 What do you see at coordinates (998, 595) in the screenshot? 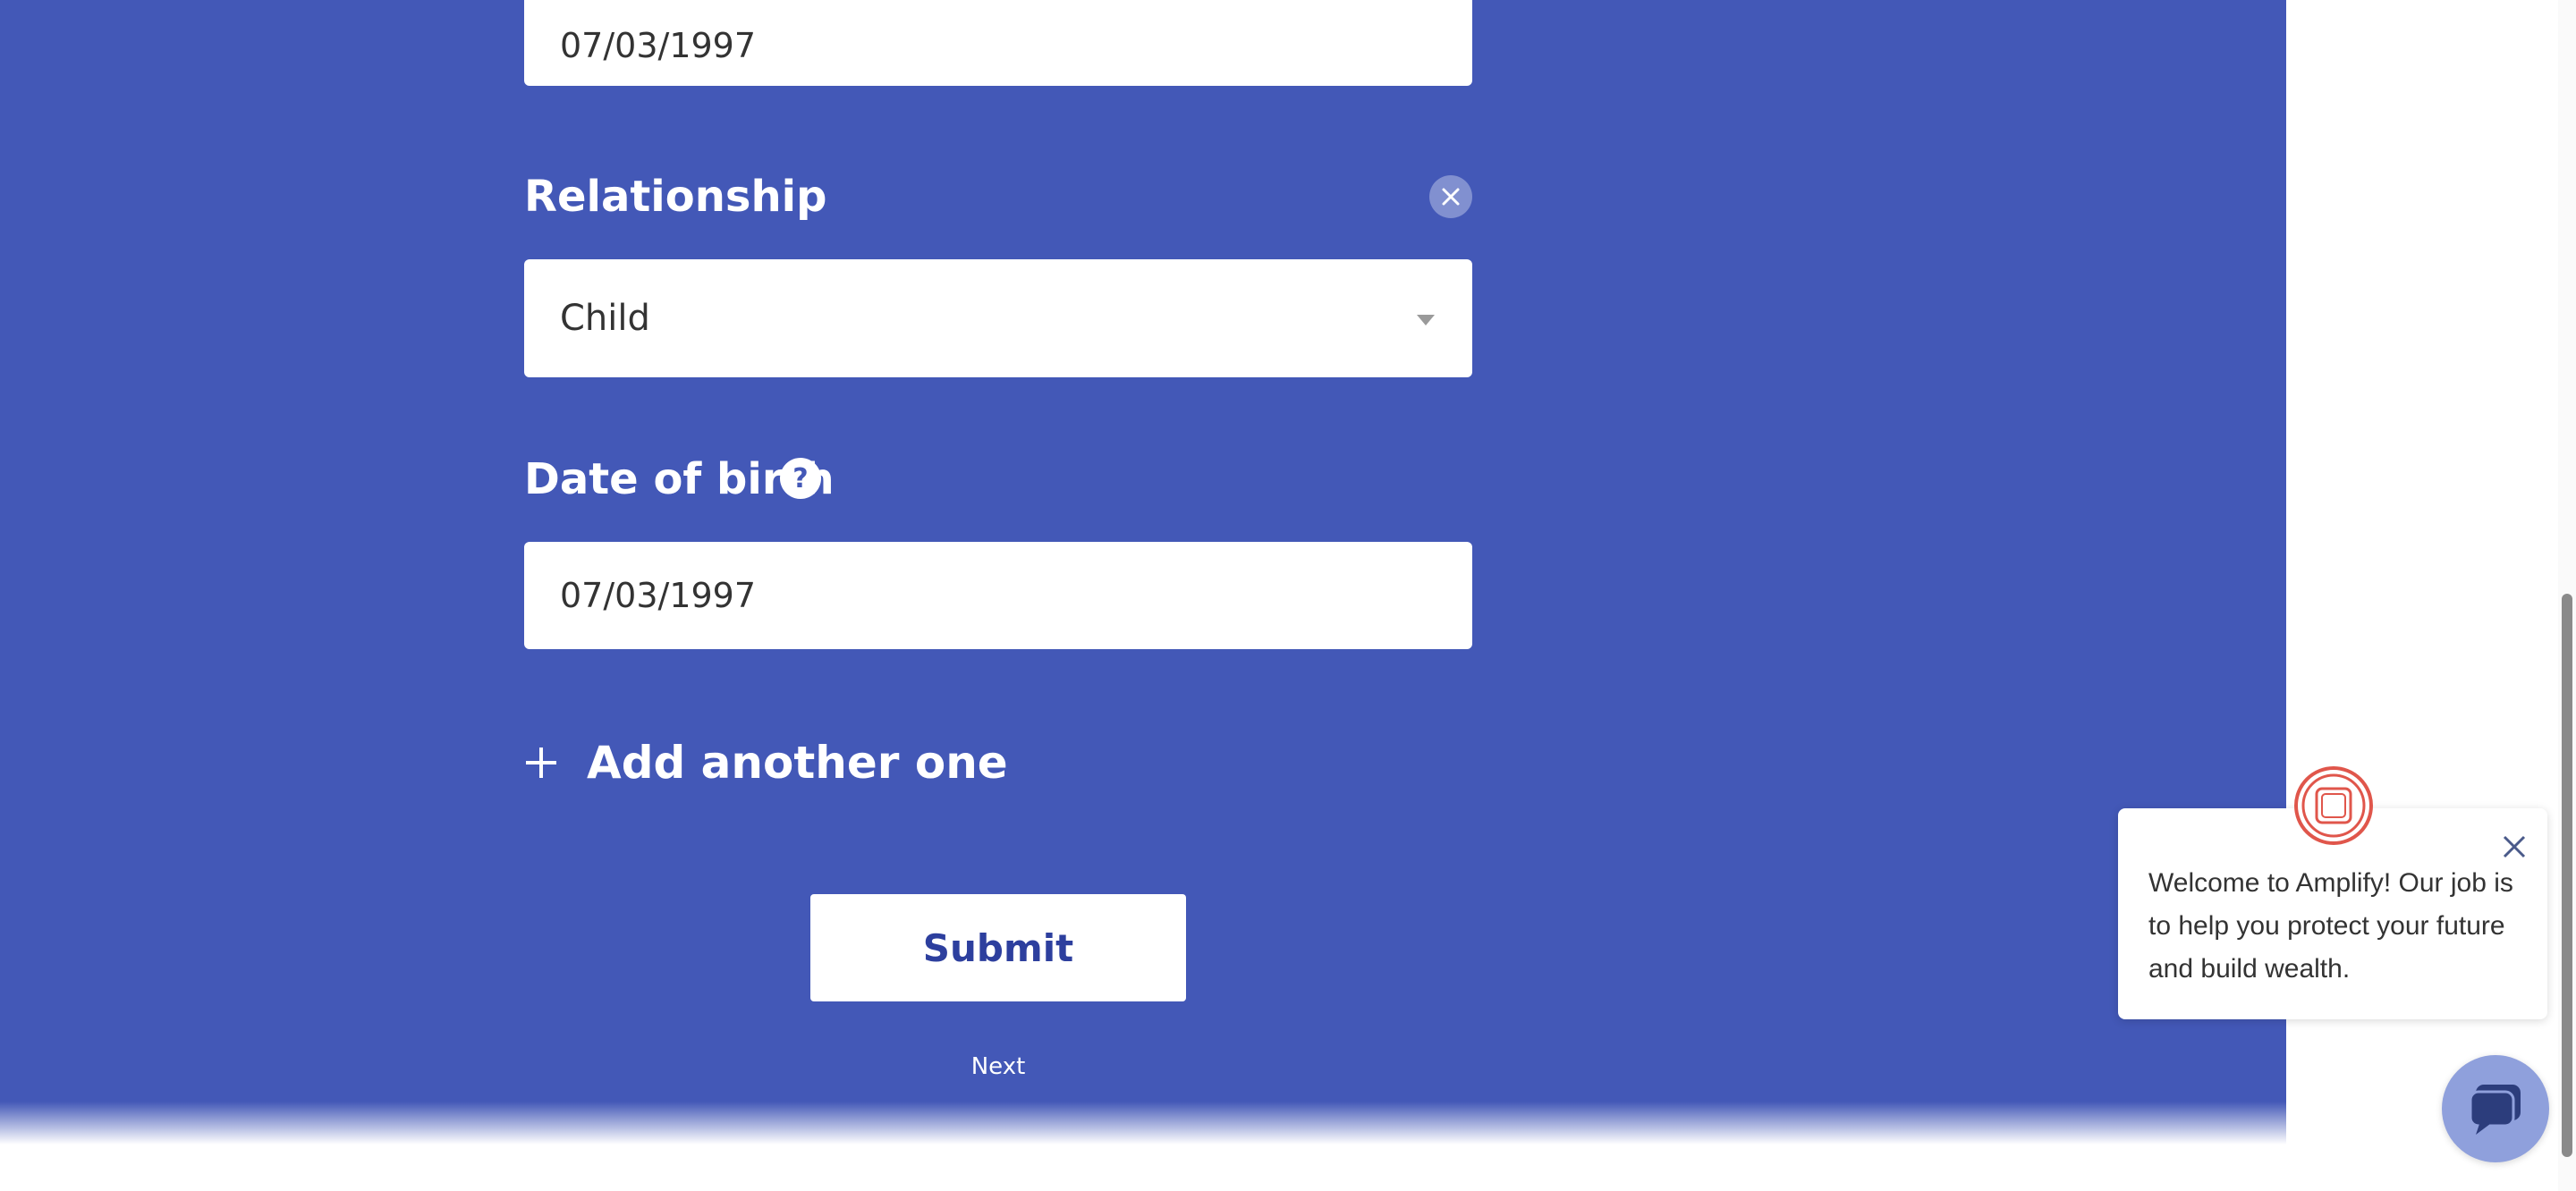
I see `date-of-birth-input: 07/03/1997` at bounding box center [998, 595].